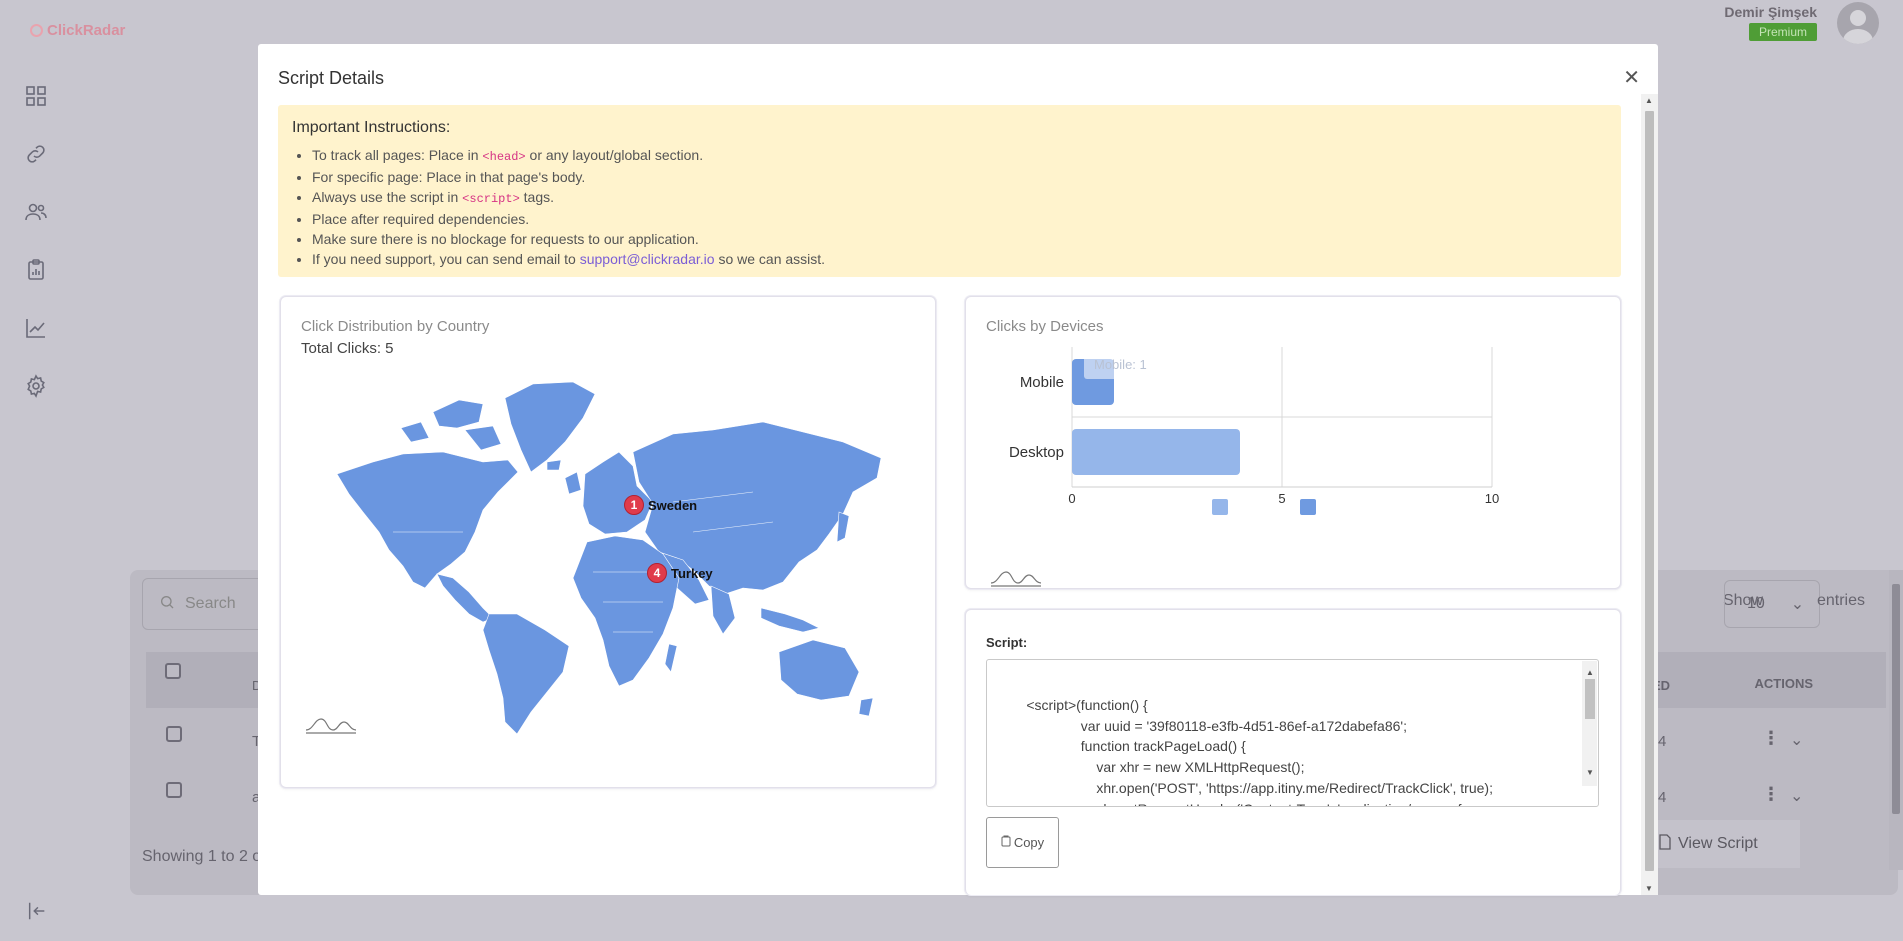  What do you see at coordinates (37, 329) in the screenshot?
I see `analytics-icon` at bounding box center [37, 329].